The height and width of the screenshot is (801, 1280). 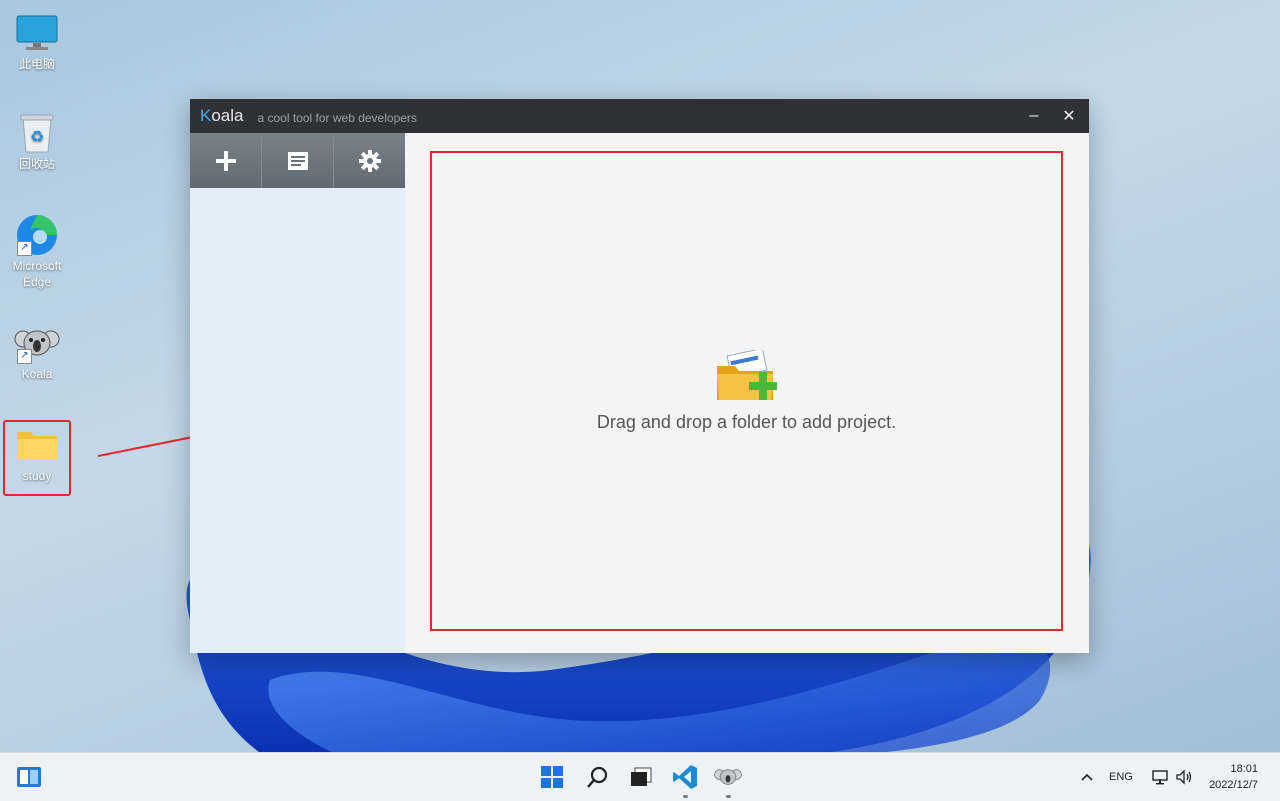 I want to click on desktop-icon-this-pc: 此电脑, so click(x=37, y=41).